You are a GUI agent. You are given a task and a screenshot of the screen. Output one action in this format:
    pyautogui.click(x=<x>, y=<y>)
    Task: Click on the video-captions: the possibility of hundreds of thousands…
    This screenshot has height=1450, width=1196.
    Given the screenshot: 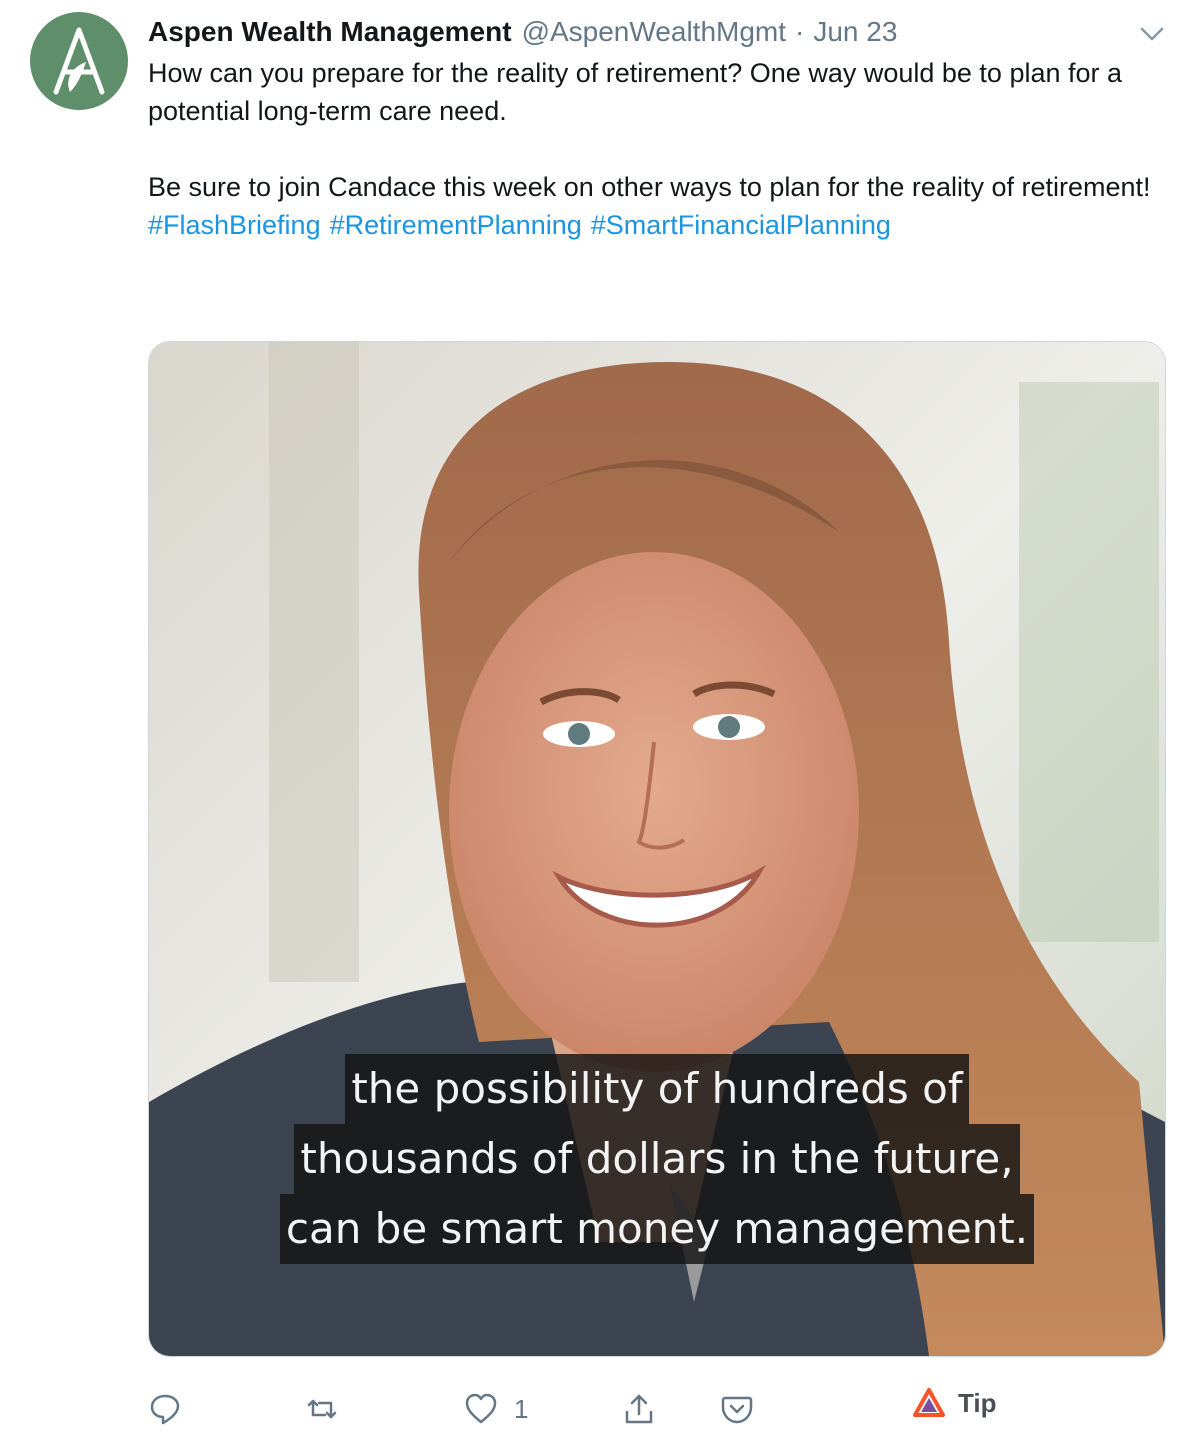 What is the action you would take?
    pyautogui.click(x=657, y=1159)
    